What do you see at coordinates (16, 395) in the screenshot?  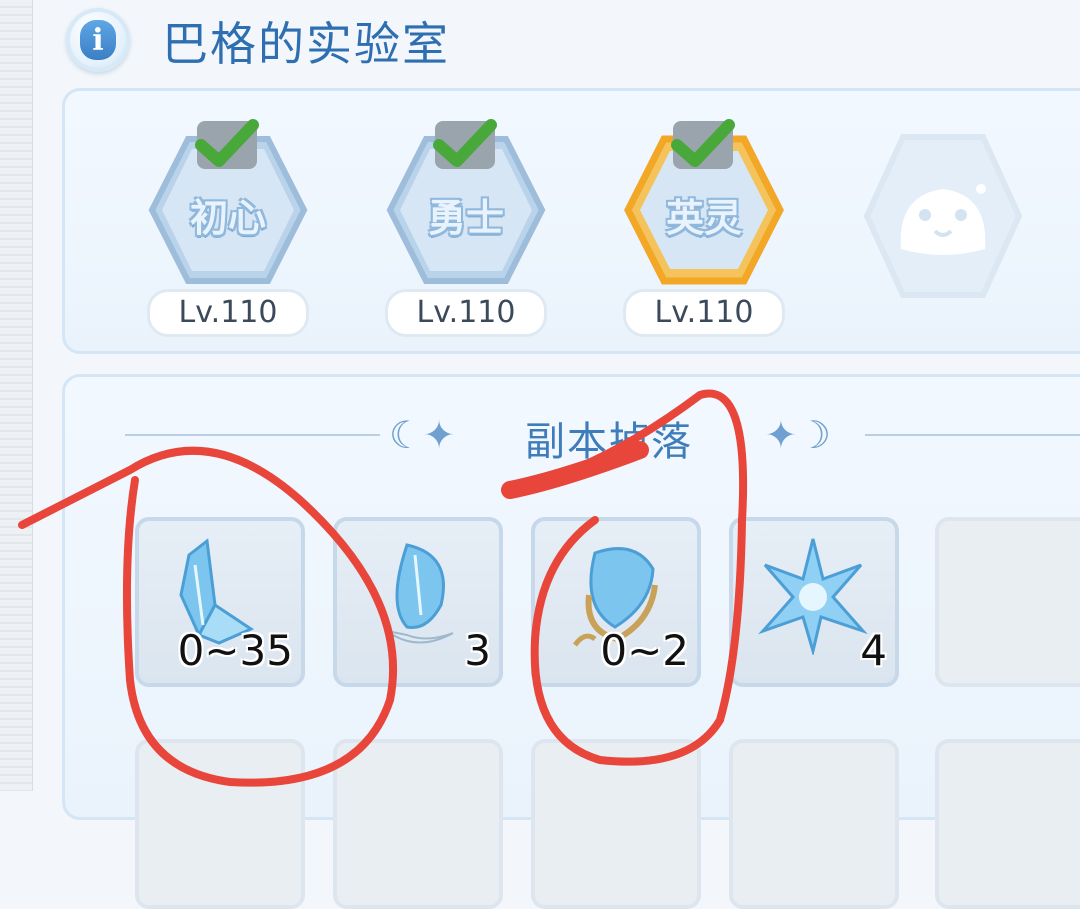 I see `left-edge-strip` at bounding box center [16, 395].